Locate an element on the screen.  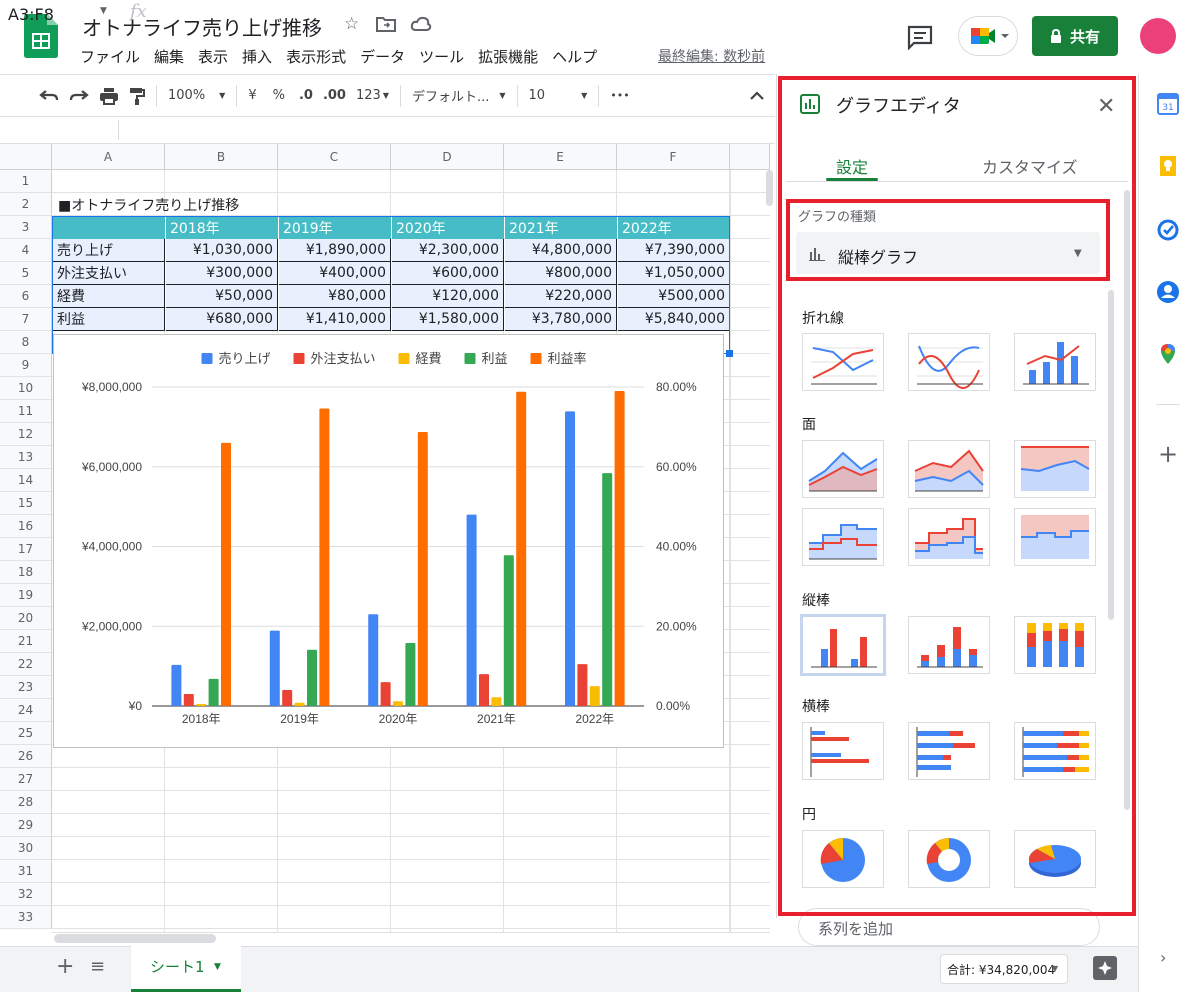
menu-insert: 挿入 is located at coordinates (257, 56).